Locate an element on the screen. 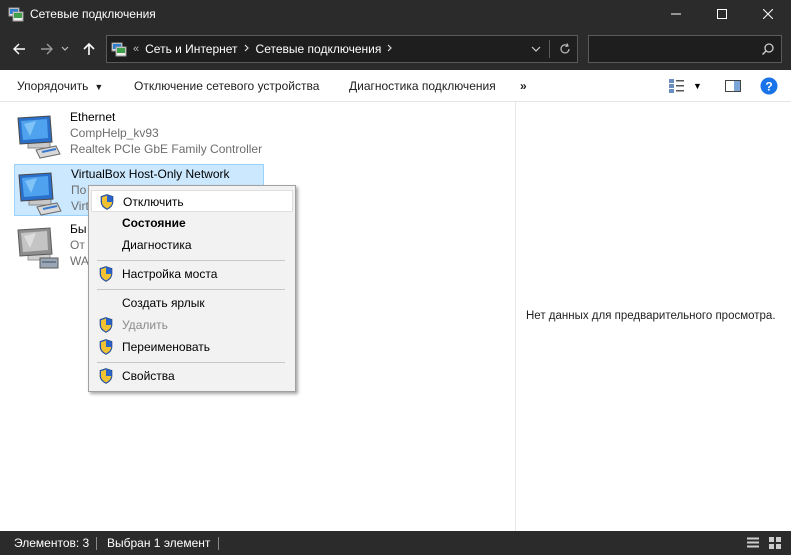 This screenshot has height=555, width=791. connection-device: Virt is located at coordinates (80, 206).